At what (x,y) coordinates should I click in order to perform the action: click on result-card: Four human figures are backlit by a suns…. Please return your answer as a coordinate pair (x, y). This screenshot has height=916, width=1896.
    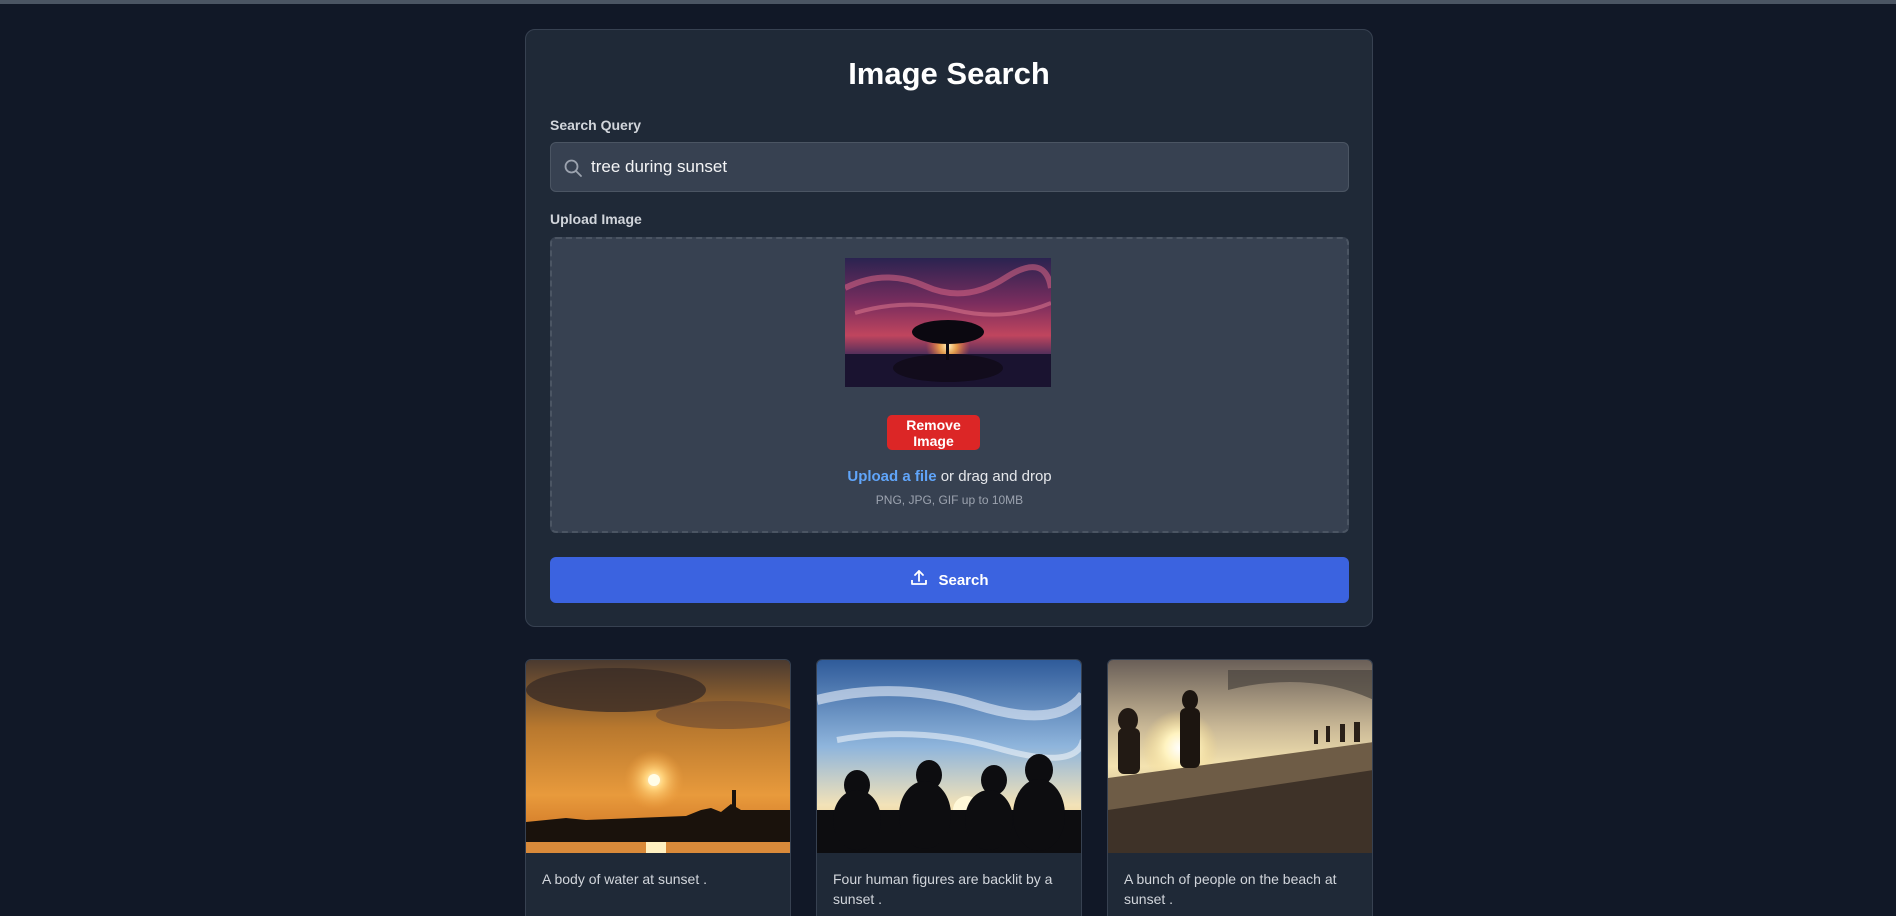
    Looking at the image, I should click on (949, 787).